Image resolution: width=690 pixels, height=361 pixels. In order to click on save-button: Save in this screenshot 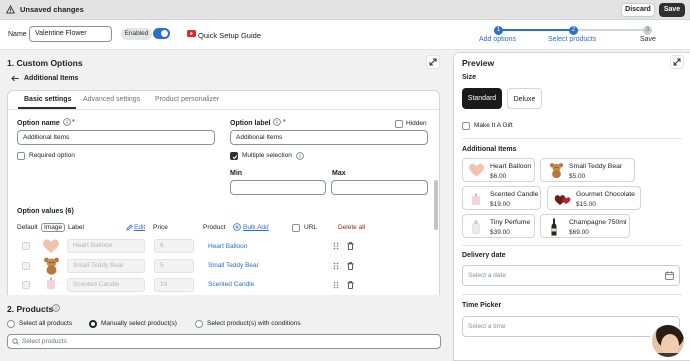, I will do `click(672, 10)`.